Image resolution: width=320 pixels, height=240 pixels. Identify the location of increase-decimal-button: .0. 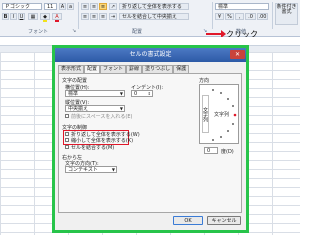
(250, 16).